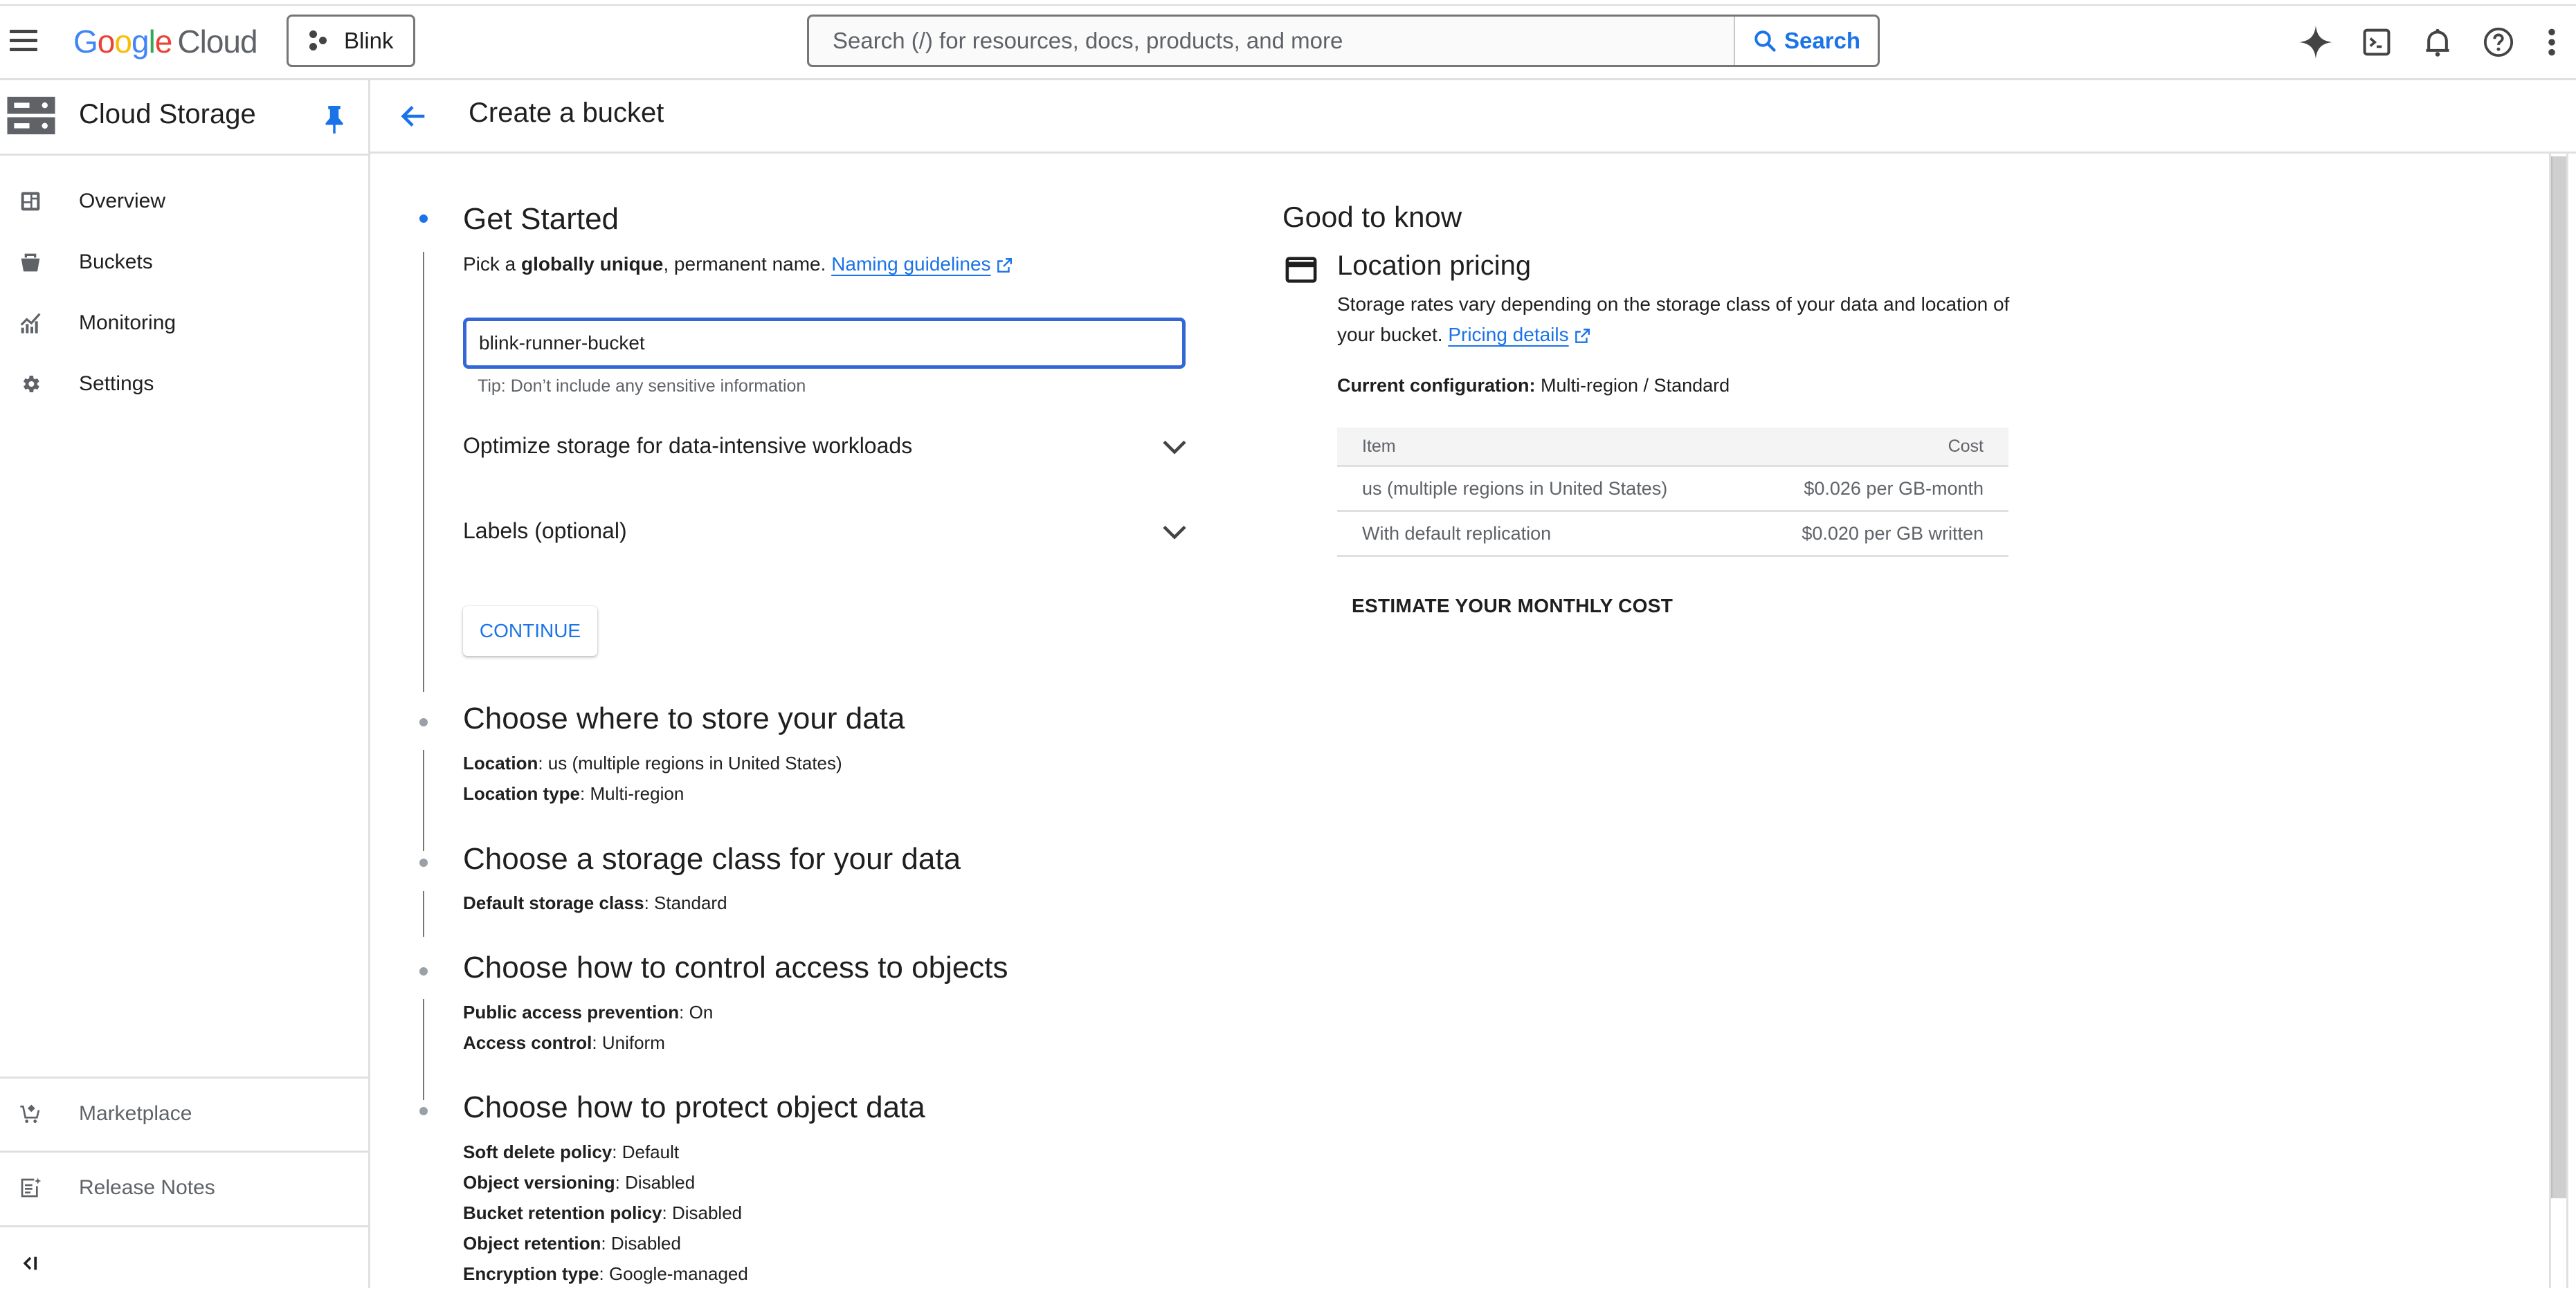 This screenshot has height=1291, width=2576. I want to click on monitoring-chart-icon, so click(30, 323).